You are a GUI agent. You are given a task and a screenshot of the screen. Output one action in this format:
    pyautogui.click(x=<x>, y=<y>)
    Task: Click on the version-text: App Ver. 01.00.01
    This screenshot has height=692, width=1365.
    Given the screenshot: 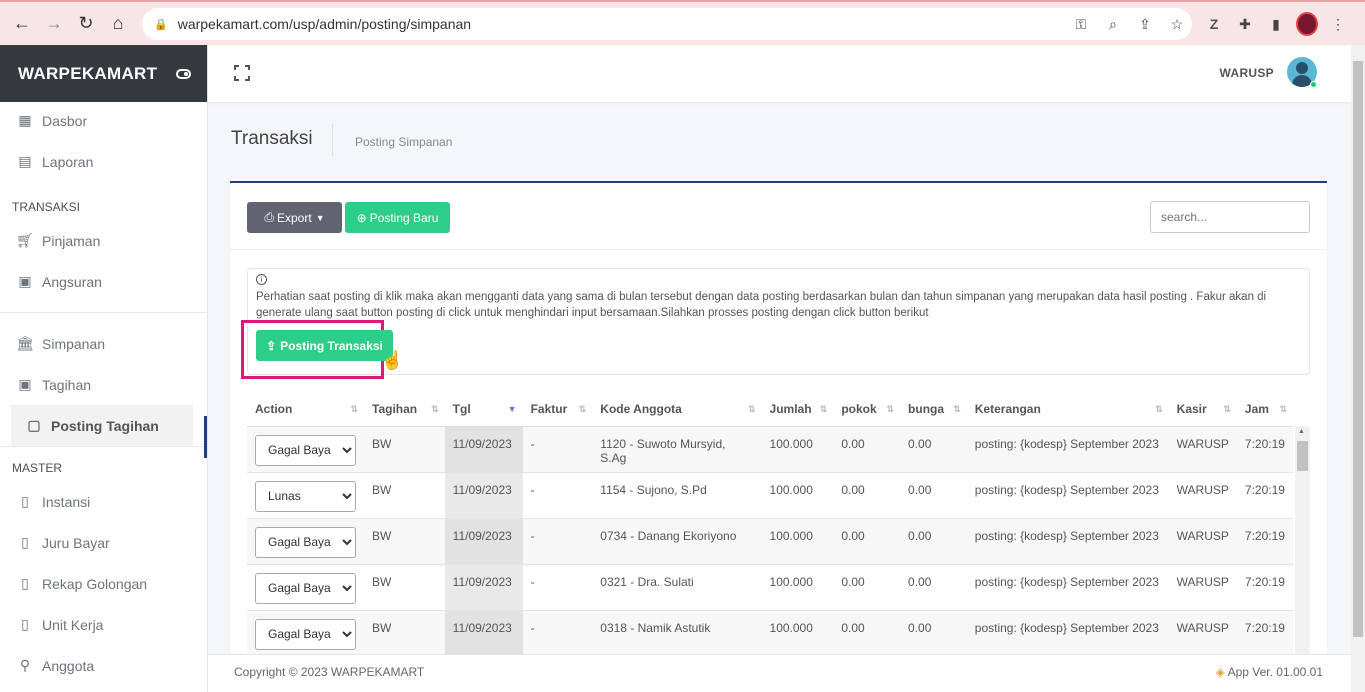 What is the action you would take?
    pyautogui.click(x=1275, y=672)
    